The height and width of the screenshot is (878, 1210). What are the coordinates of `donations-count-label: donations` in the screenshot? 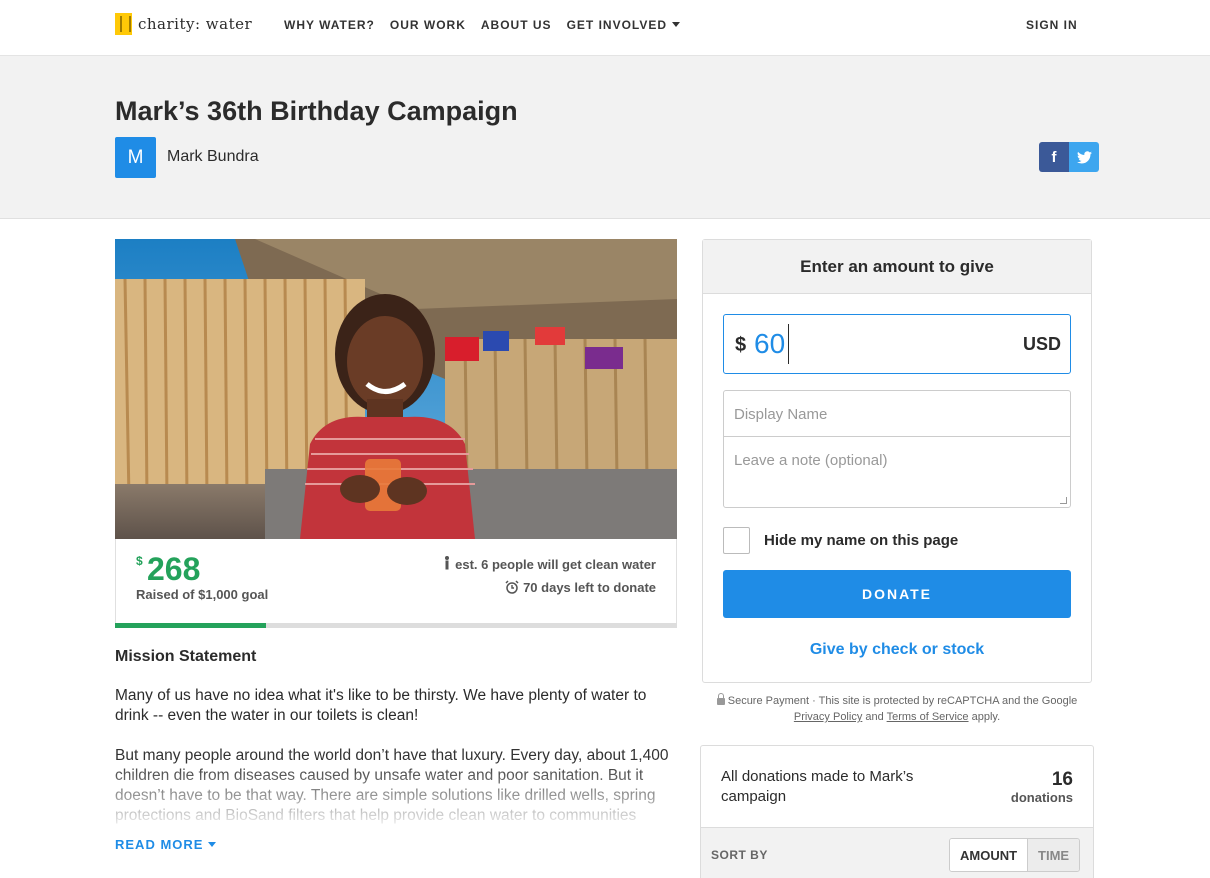 It's located at (1041, 797).